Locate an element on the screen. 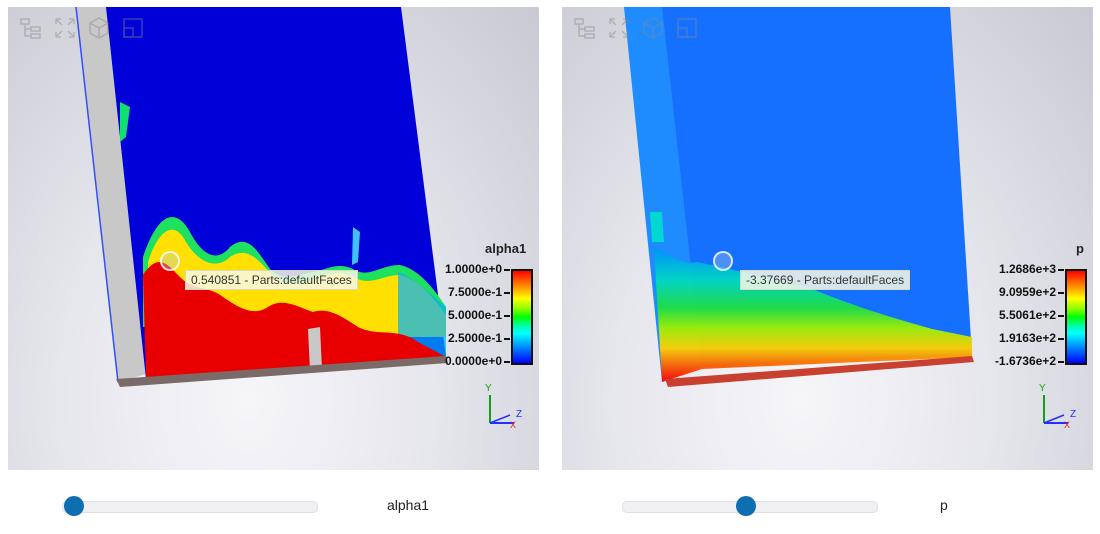 The image size is (1100, 534). legend-tick: 7.5000e-1 is located at coordinates (466, 292).